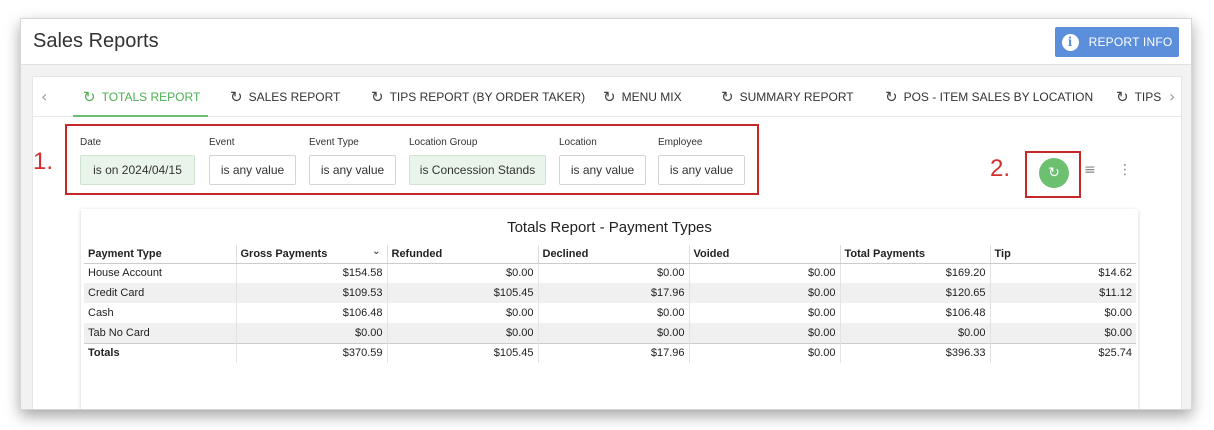 Image resolution: width=1214 pixels, height=430 pixels. What do you see at coordinates (915, 273) in the screenshot?
I see `table-cell: $169.20` at bounding box center [915, 273].